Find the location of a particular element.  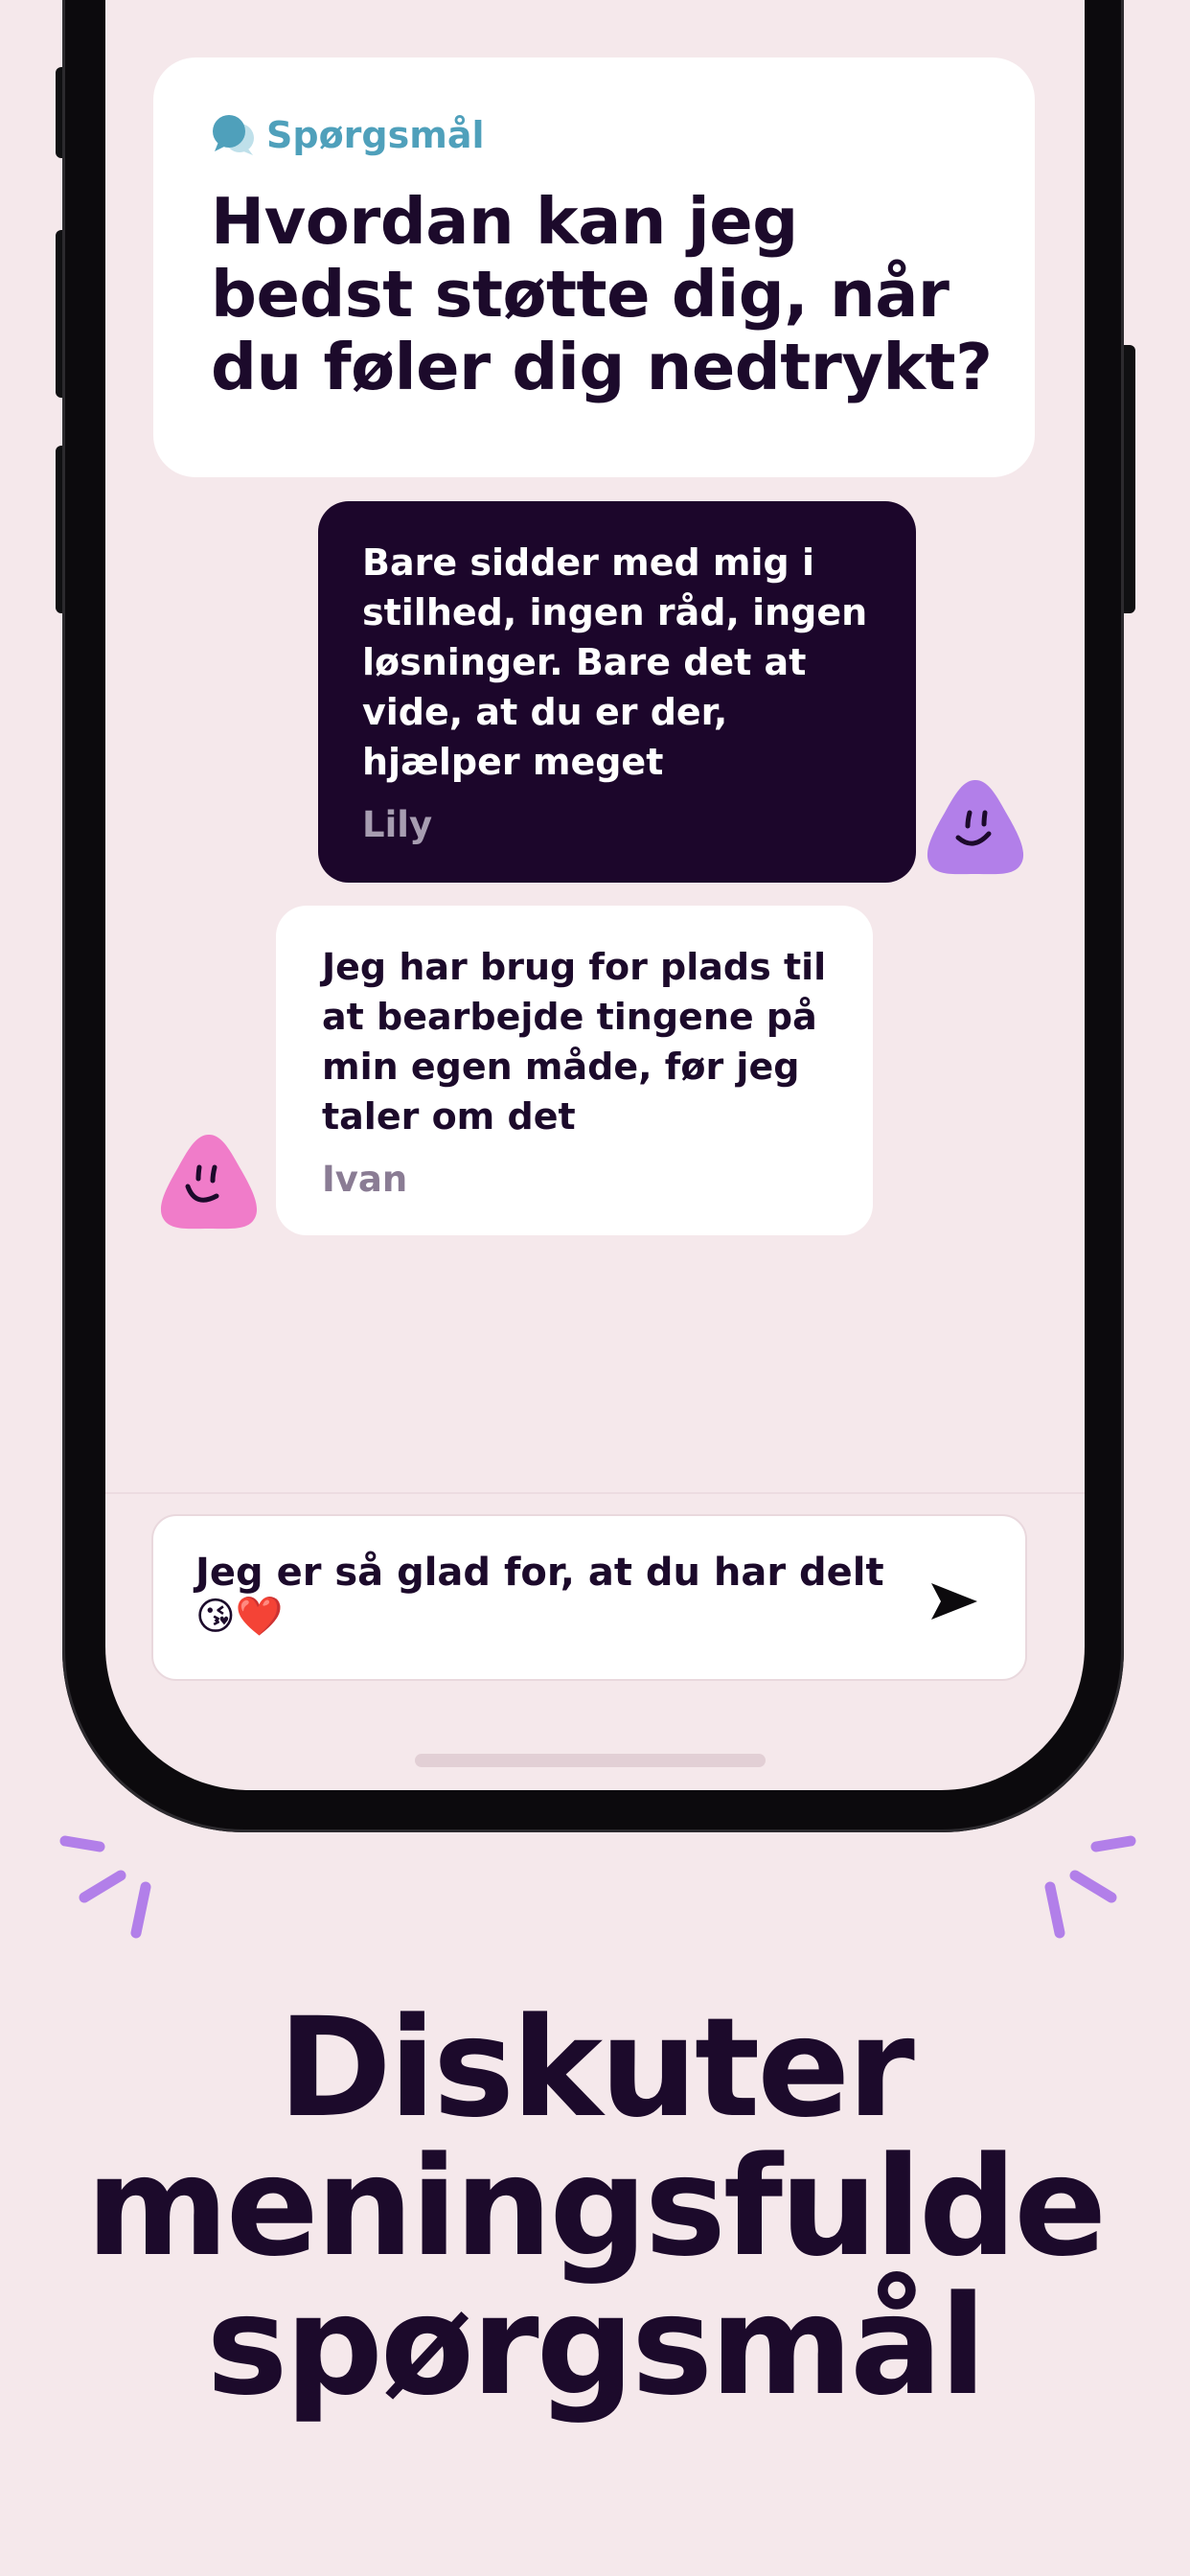

headline-line: Diskuter is located at coordinates (596, 2068).